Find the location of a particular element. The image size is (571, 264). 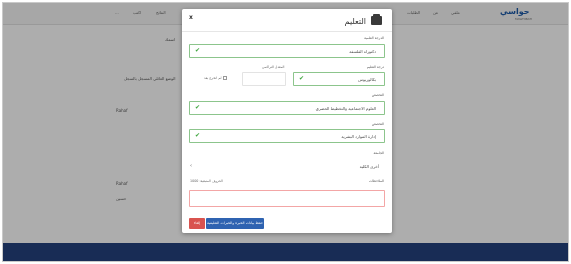

degree-value: دكتوراه الفلسفة is located at coordinates (362, 51).